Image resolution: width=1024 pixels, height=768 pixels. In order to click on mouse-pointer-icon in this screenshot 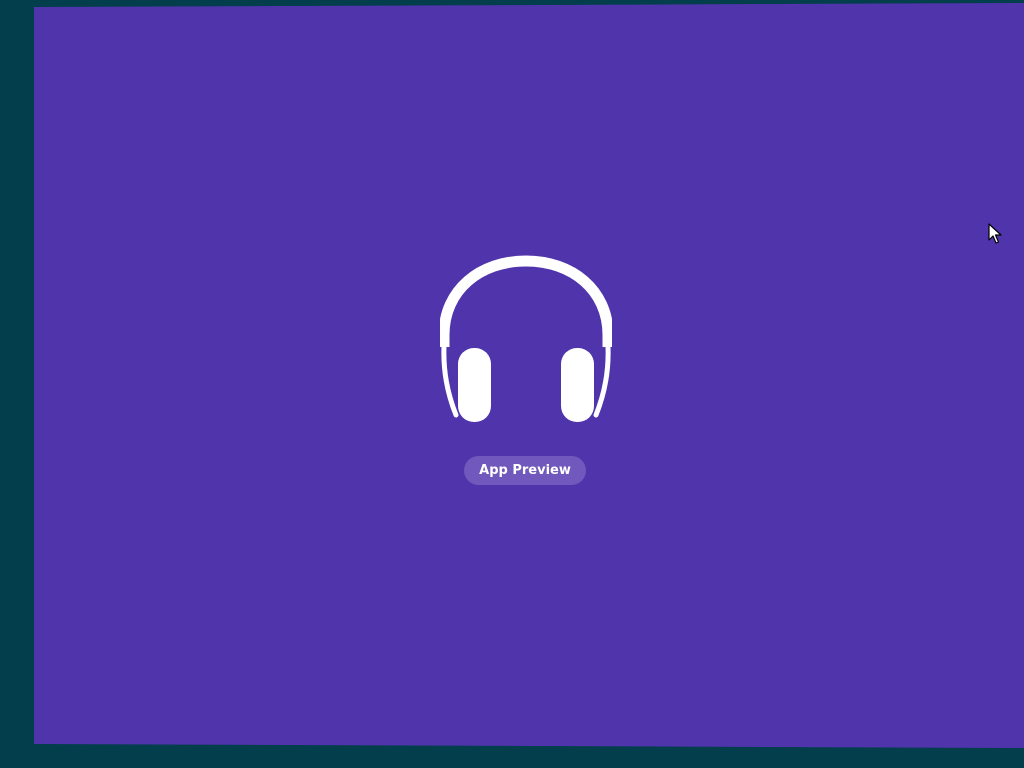, I will do `click(995, 233)`.